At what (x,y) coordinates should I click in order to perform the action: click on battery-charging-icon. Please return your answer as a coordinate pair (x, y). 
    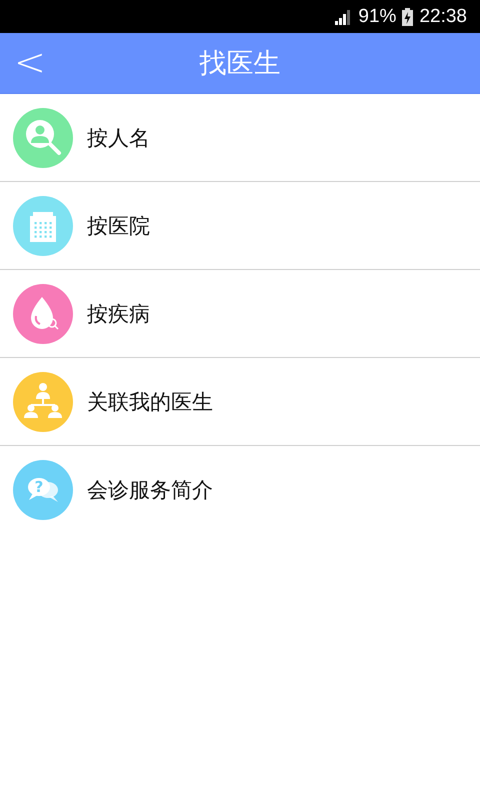
    Looking at the image, I should click on (408, 17).